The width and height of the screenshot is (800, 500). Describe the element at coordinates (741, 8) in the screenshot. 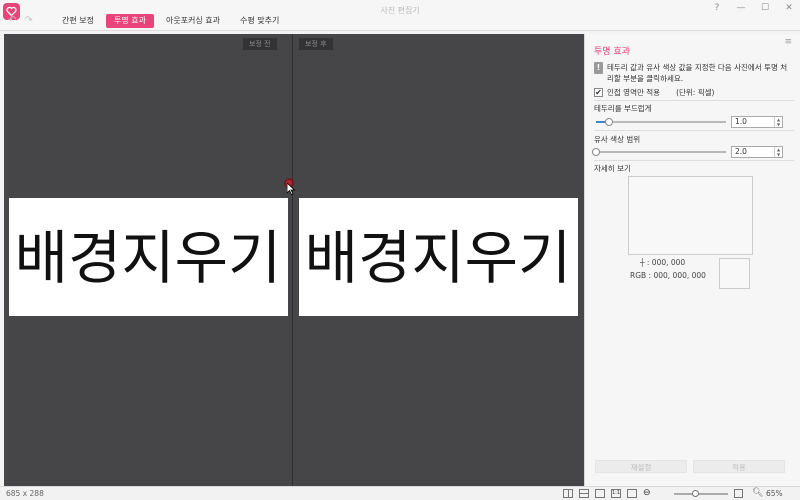

I see `minimize-icon: —` at that location.